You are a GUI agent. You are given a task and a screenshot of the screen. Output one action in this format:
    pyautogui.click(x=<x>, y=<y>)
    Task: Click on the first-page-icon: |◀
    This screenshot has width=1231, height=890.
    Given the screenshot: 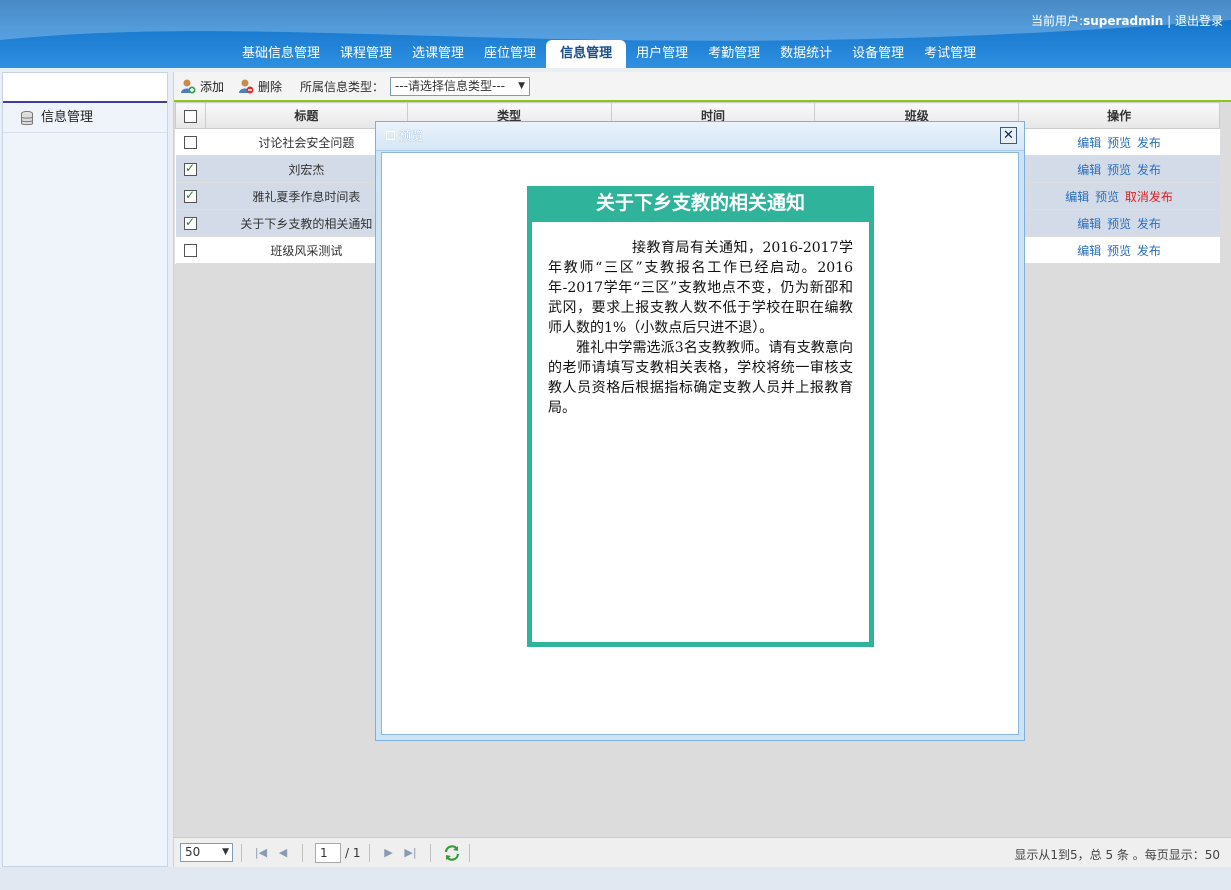 What is the action you would take?
    pyautogui.click(x=261, y=853)
    